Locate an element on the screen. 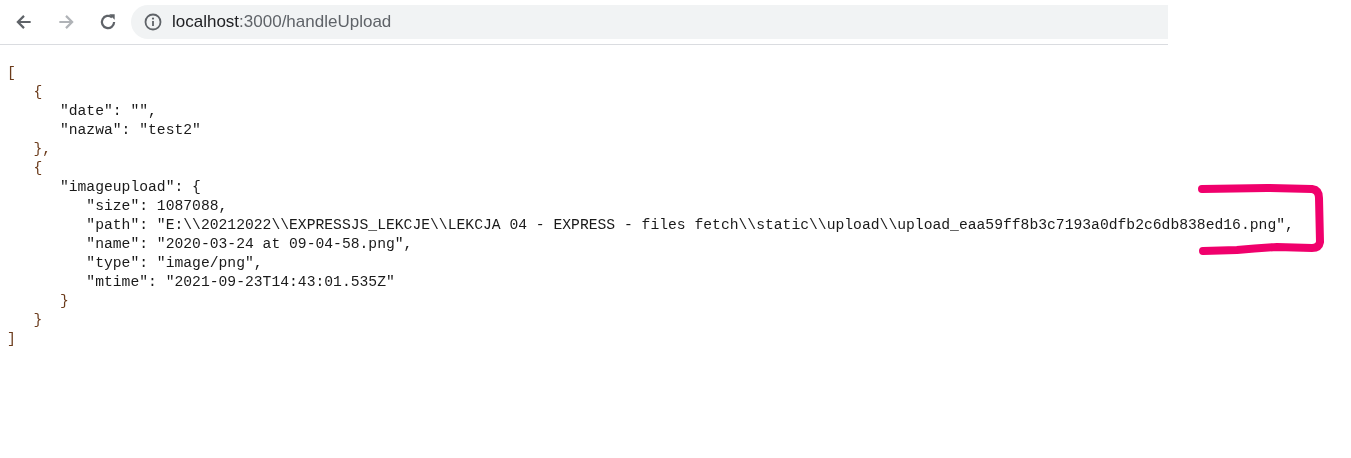 The width and height of the screenshot is (1351, 458). json-line: "path": "E:\\20212022\\EXPRESSJS_LEKCJE\\LEKCJA 04 - EXPRESS - files fetch\\static\\upload\\upload_eaa59ff8b3c7193a0dfb2c6db838ed16.png", is located at coordinates (690, 225).